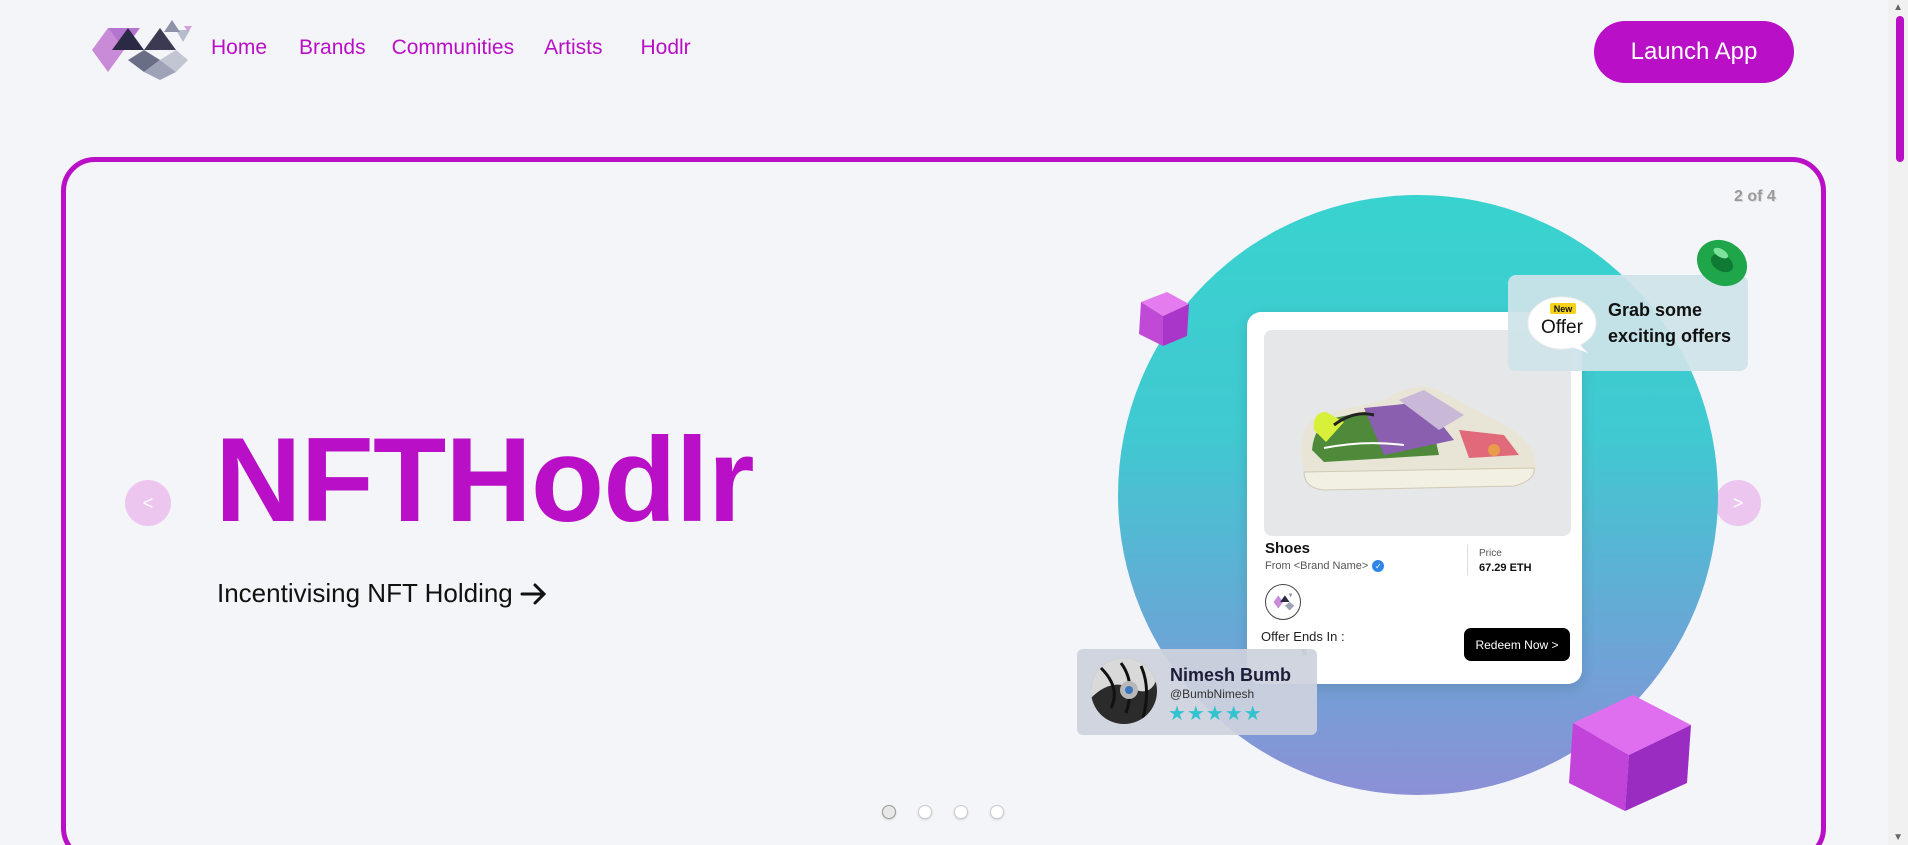 The height and width of the screenshot is (845, 1908). I want to click on new-offer-icon: New Offer, so click(1562, 324).